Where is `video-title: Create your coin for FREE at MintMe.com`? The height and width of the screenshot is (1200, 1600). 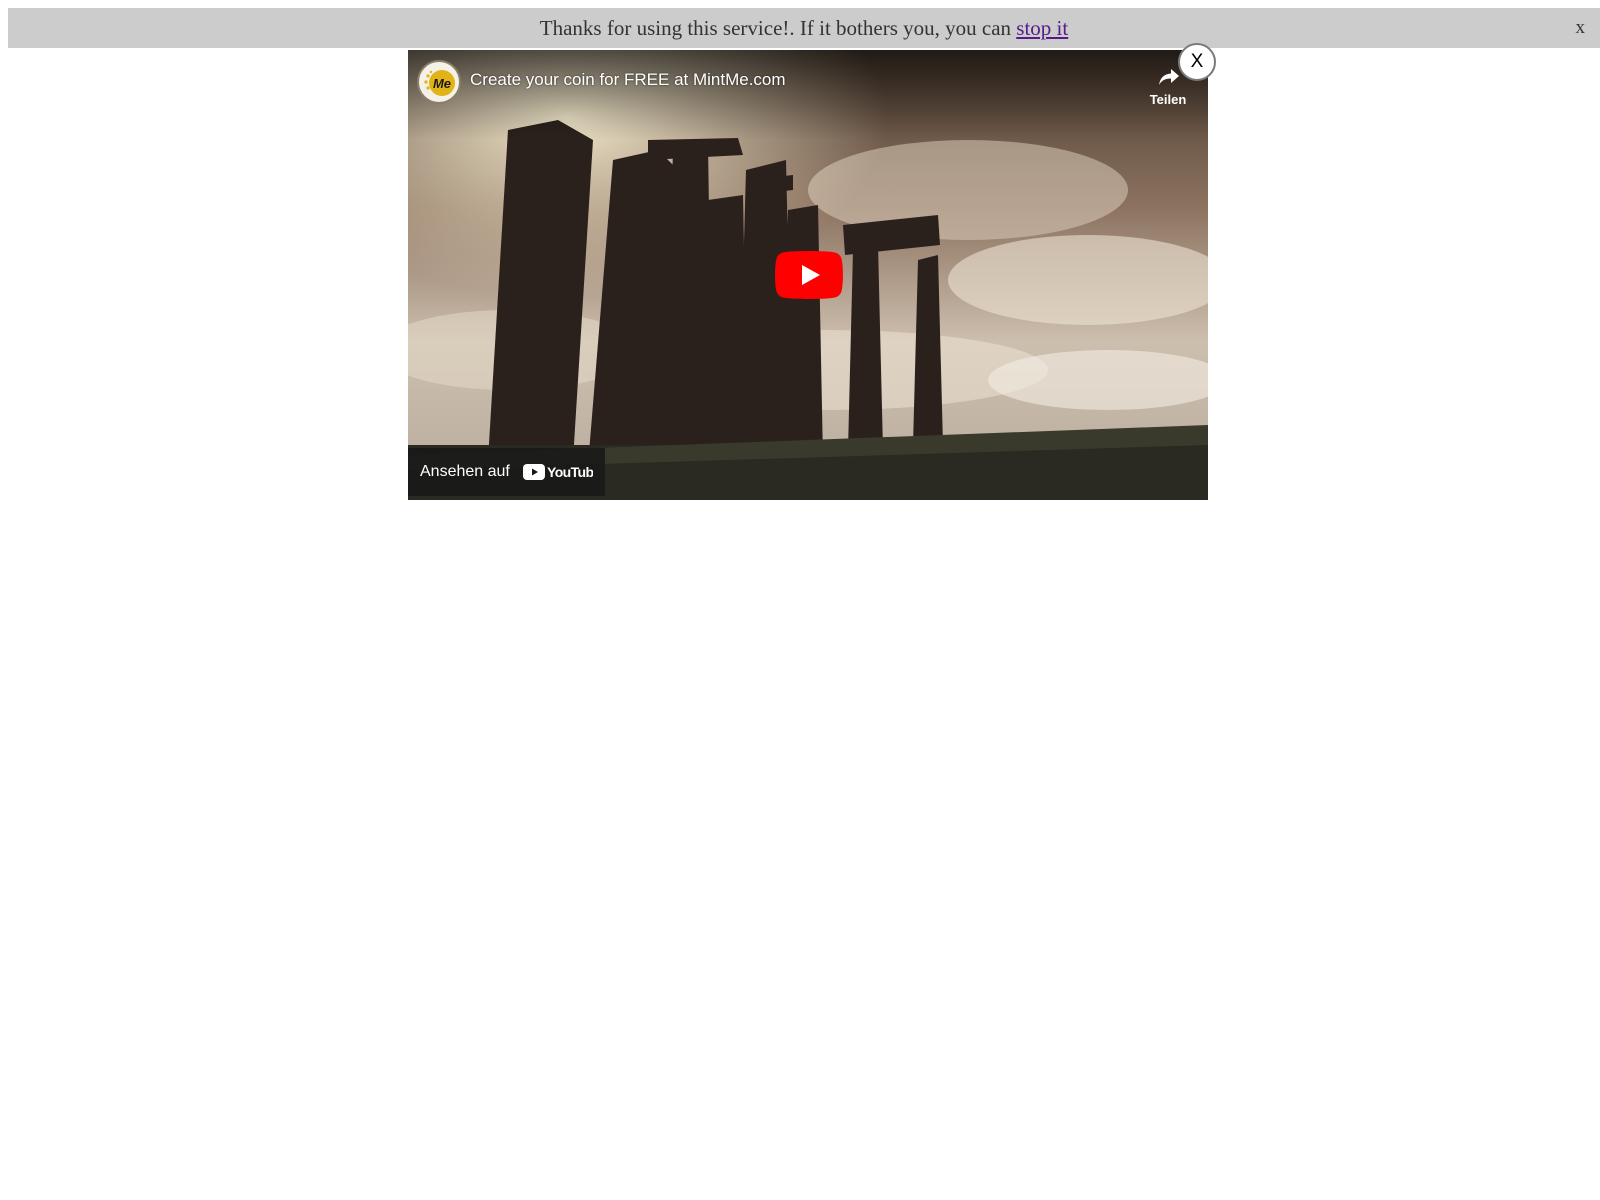
video-title: Create your coin for FREE at MintMe.com is located at coordinates (628, 80).